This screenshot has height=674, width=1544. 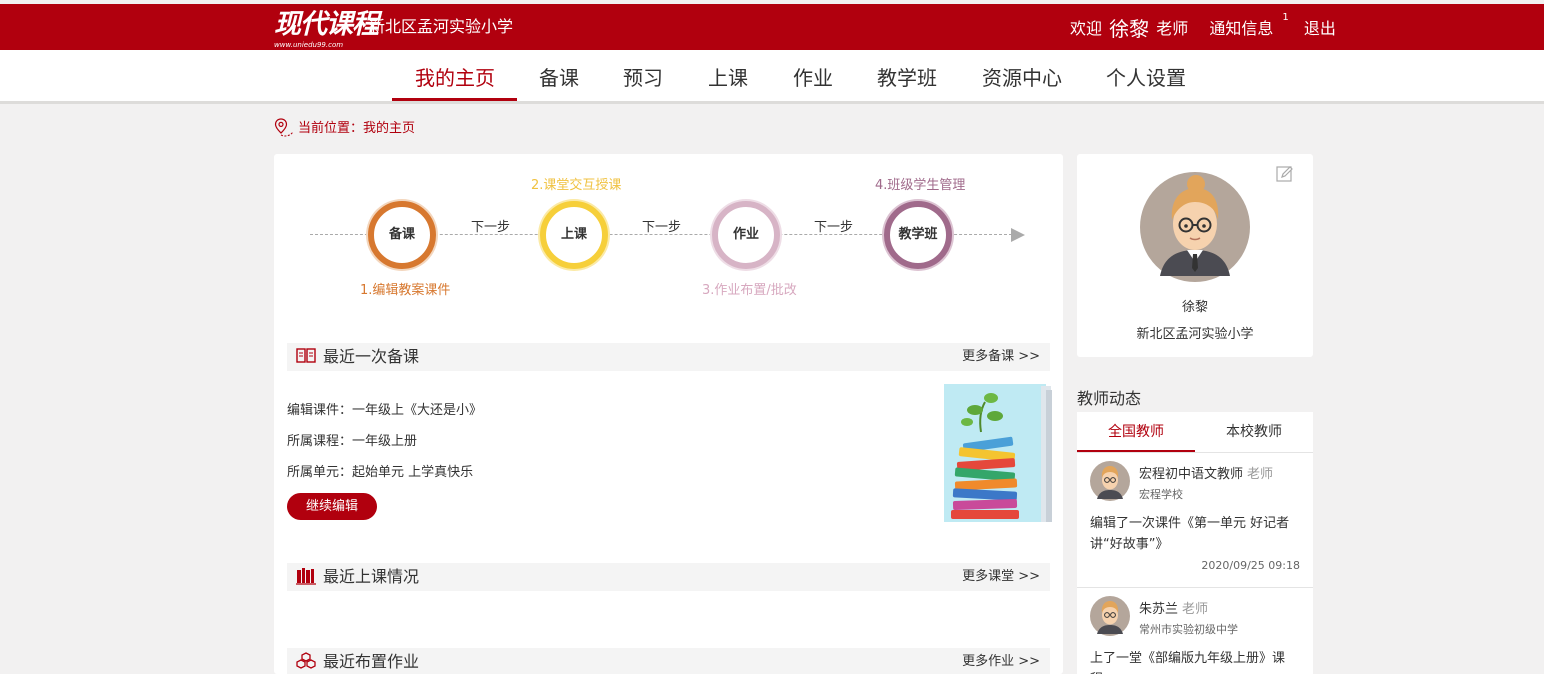 I want to click on more-homework-link: 更多作业 >>, so click(x=1001, y=661).